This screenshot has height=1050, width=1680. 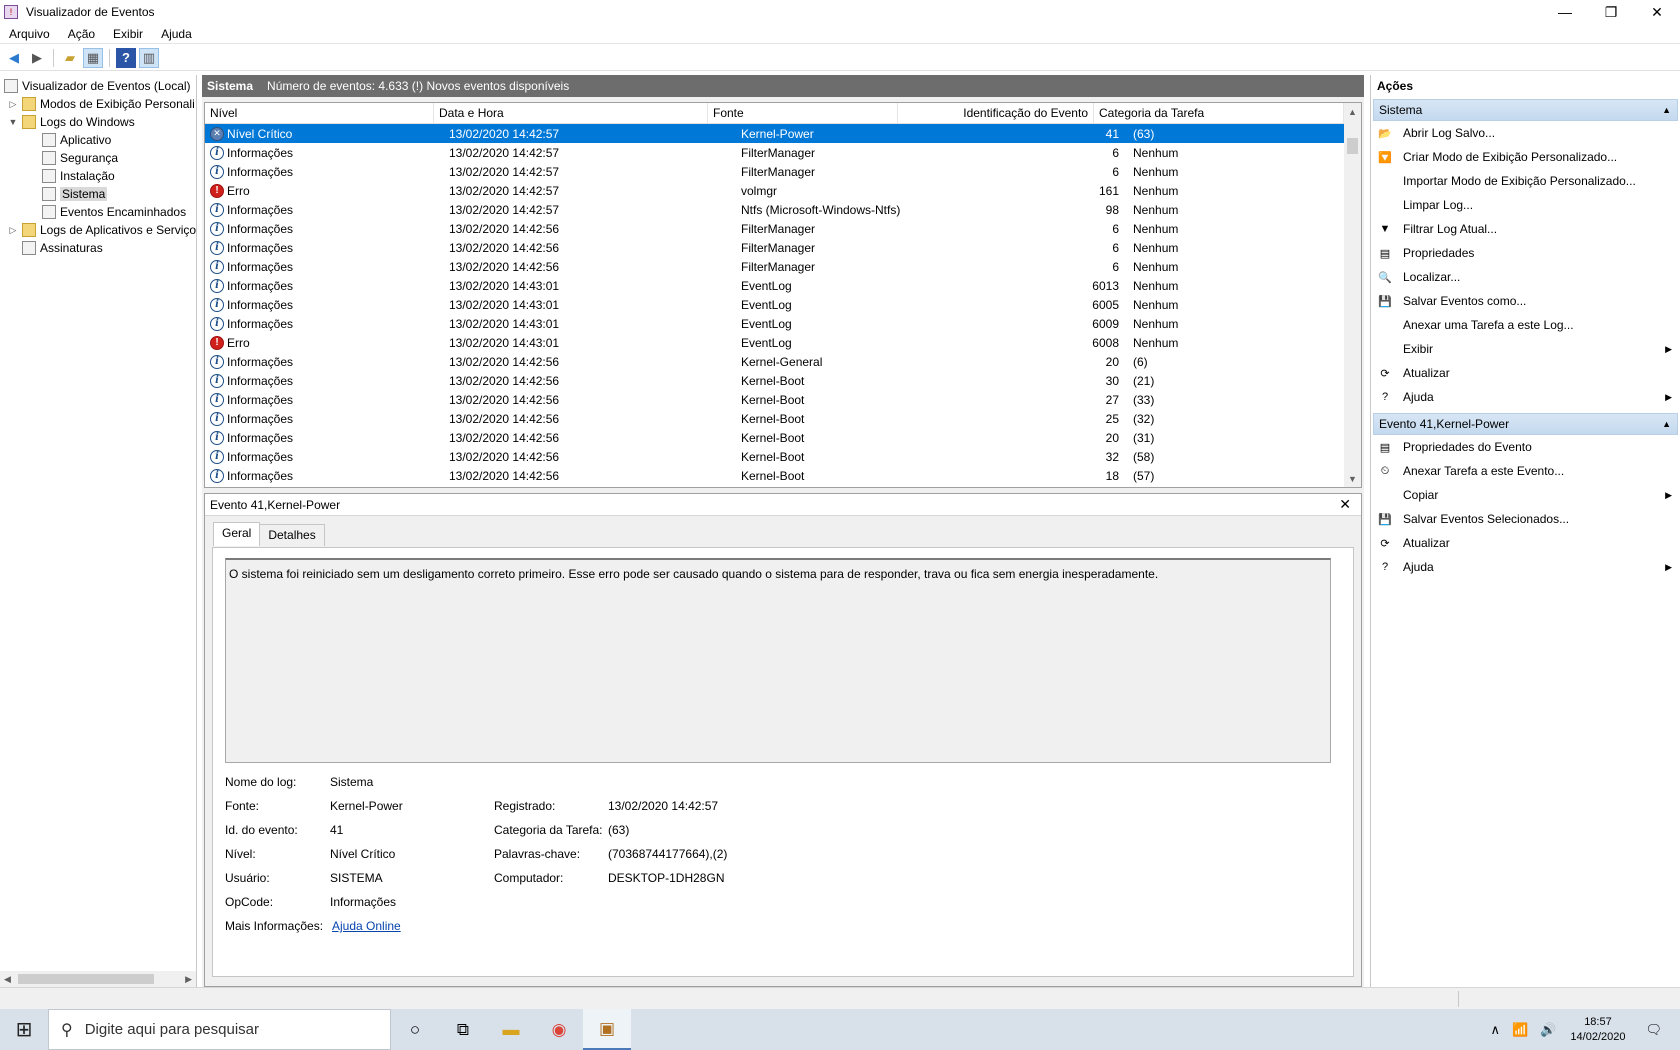 What do you see at coordinates (1219, 113) in the screenshot?
I see `column-header-category: Categoria da Tarefa` at bounding box center [1219, 113].